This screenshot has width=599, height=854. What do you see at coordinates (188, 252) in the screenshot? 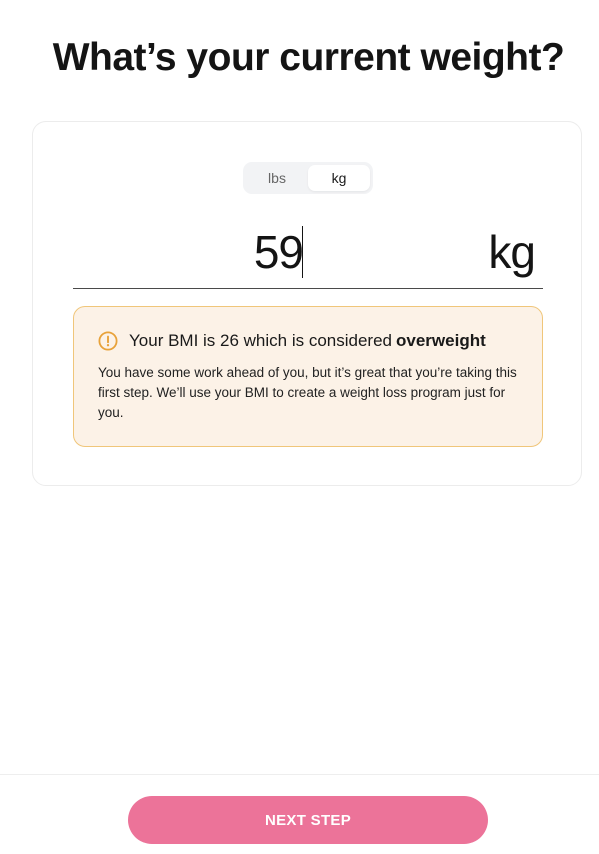
I see `weight-input` at bounding box center [188, 252].